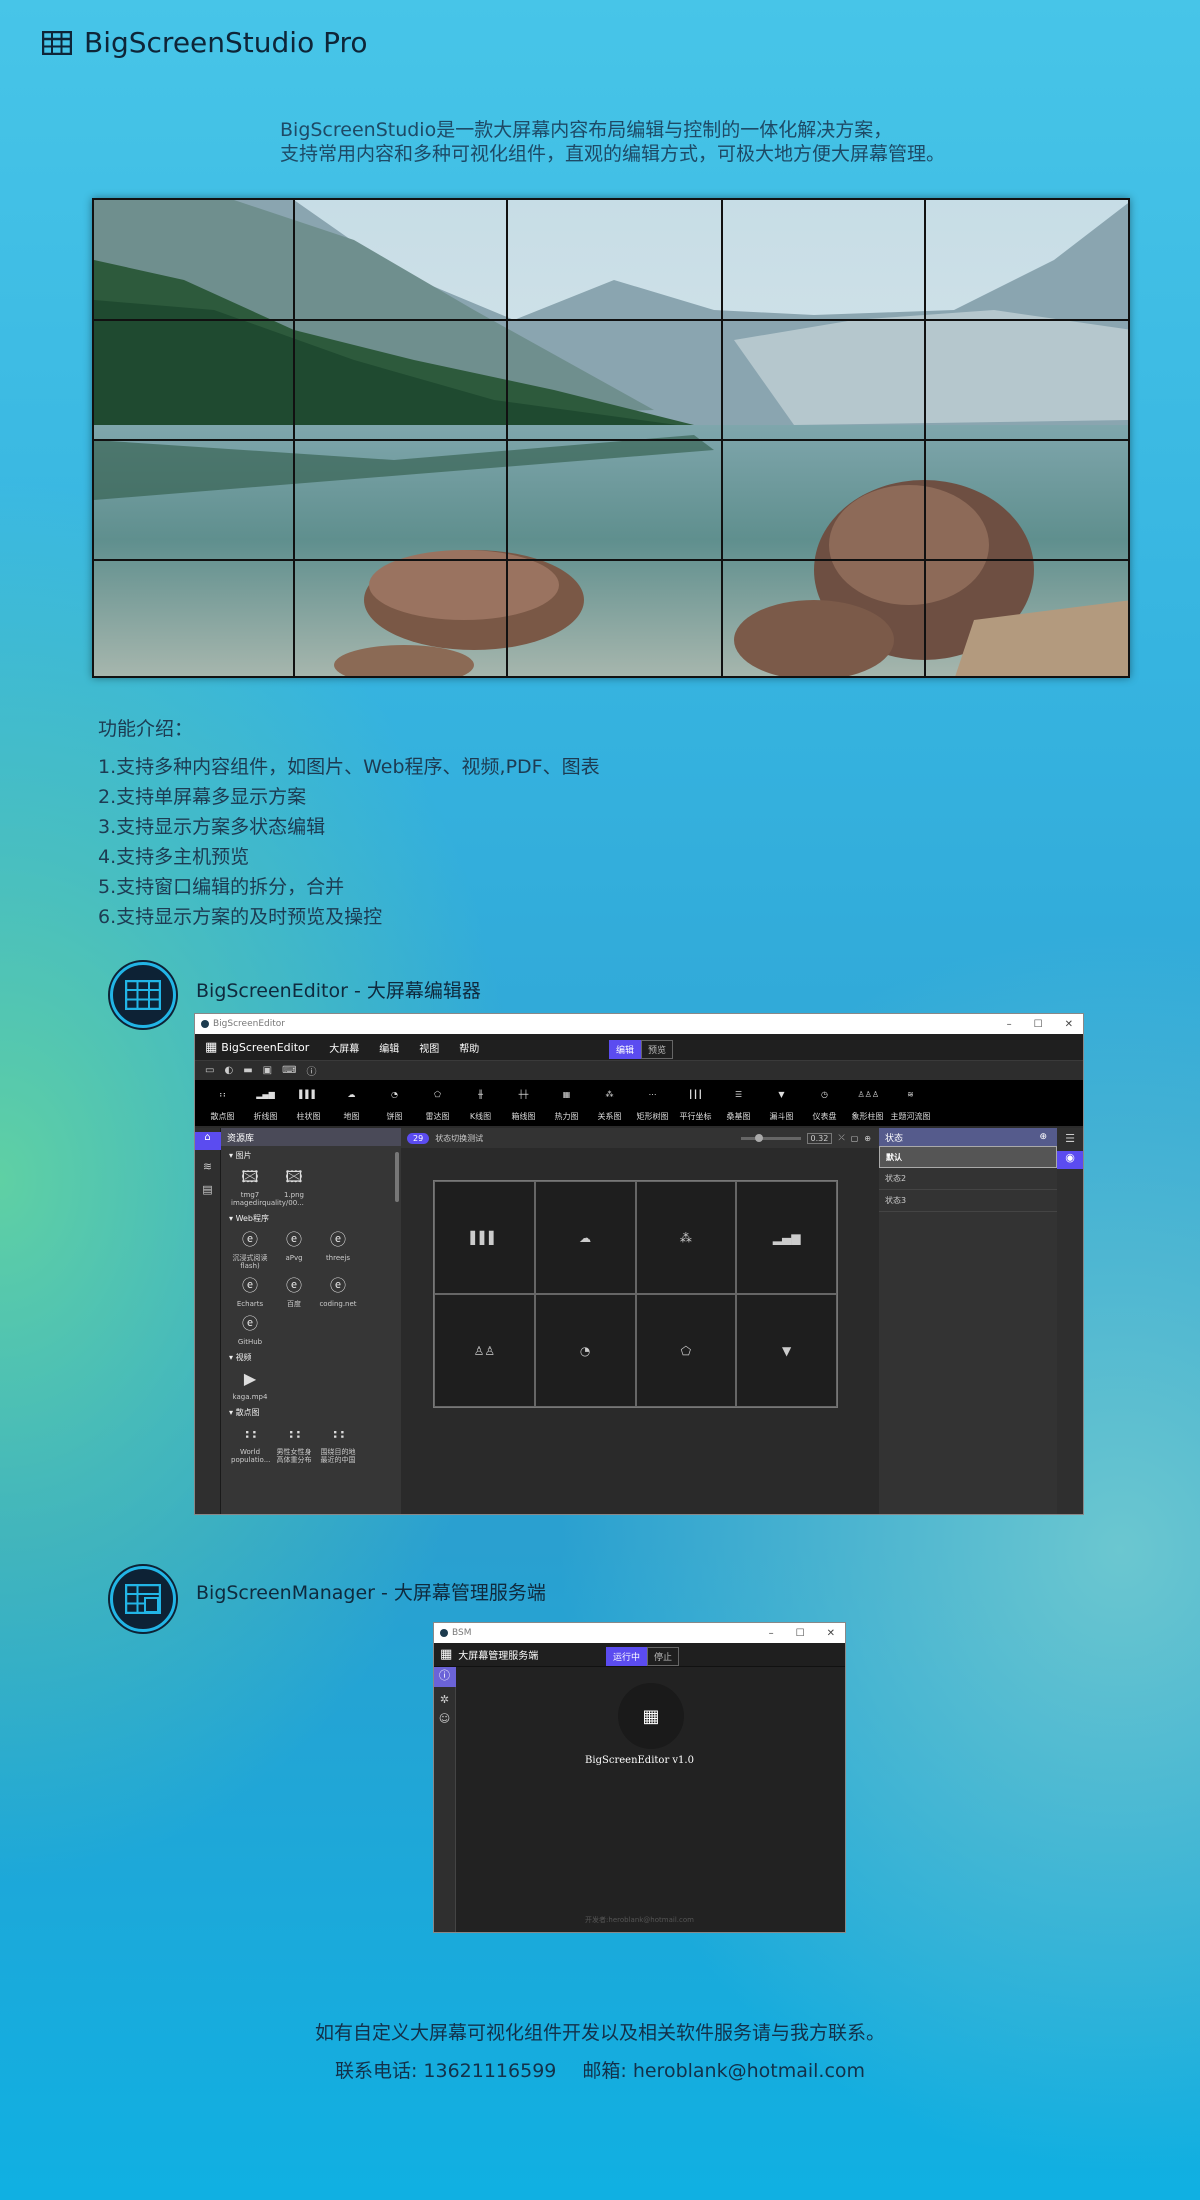 Image resolution: width=1200 pixels, height=2200 pixels. Describe the element at coordinates (311, 1218) in the screenshot. I see `group-web: ▾ Web程序` at that location.